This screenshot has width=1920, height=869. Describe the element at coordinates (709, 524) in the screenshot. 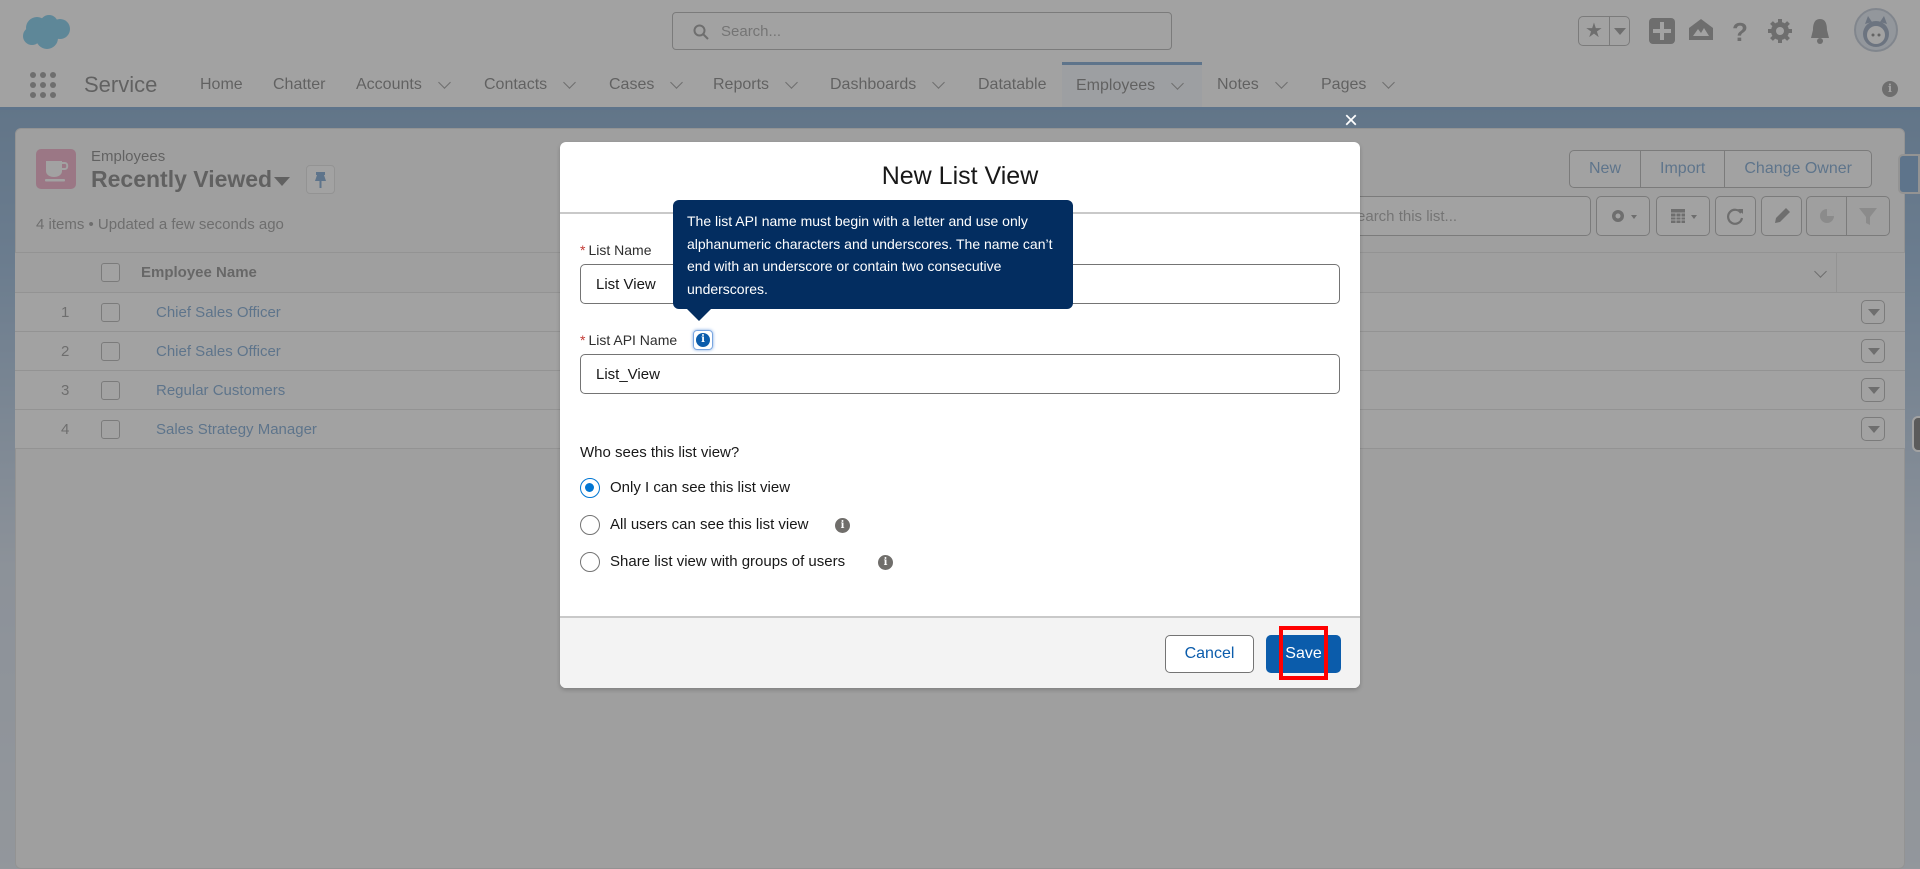

I see `radio-label: All users can see this list view` at that location.